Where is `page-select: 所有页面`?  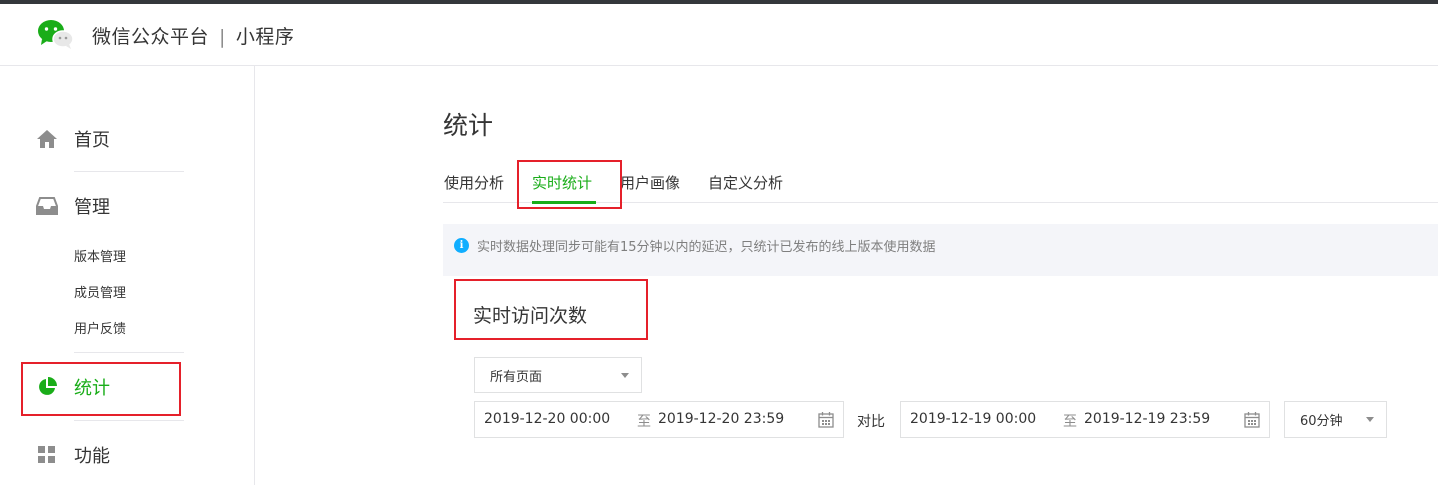
page-select: 所有页面 is located at coordinates (558, 375).